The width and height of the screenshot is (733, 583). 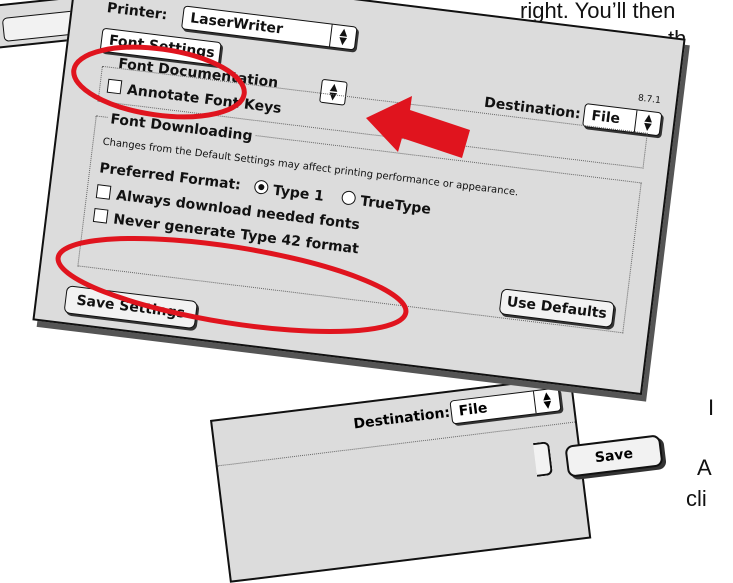 I want to click on highlight-circle-font-settings, so click(x=159, y=82).